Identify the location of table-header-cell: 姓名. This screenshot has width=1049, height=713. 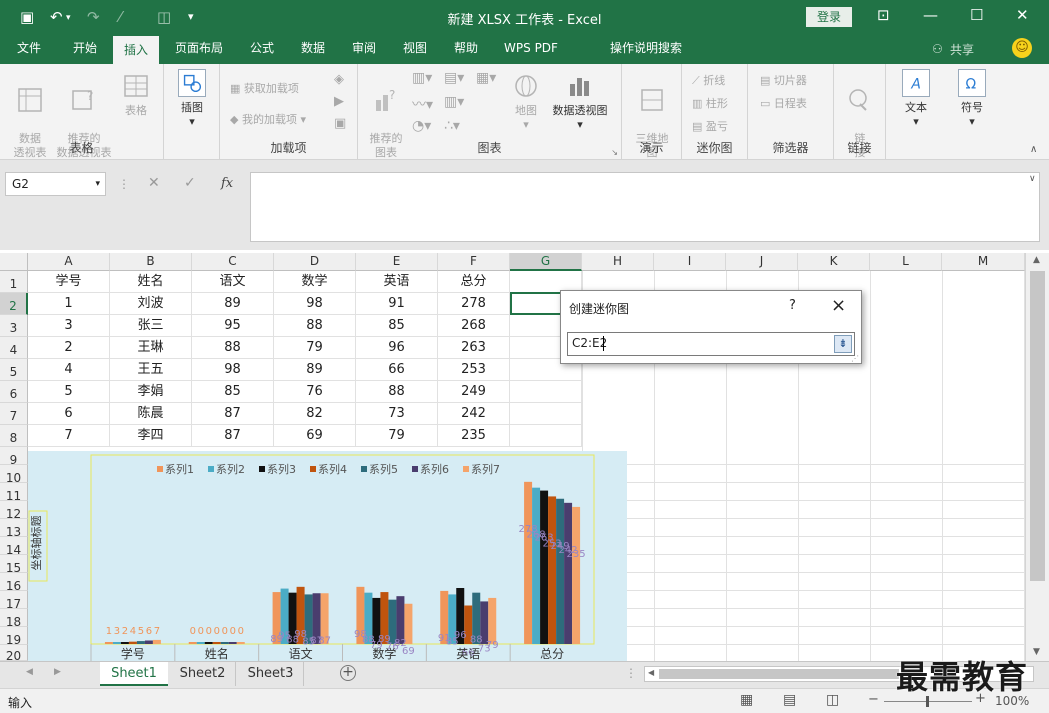
(151, 282).